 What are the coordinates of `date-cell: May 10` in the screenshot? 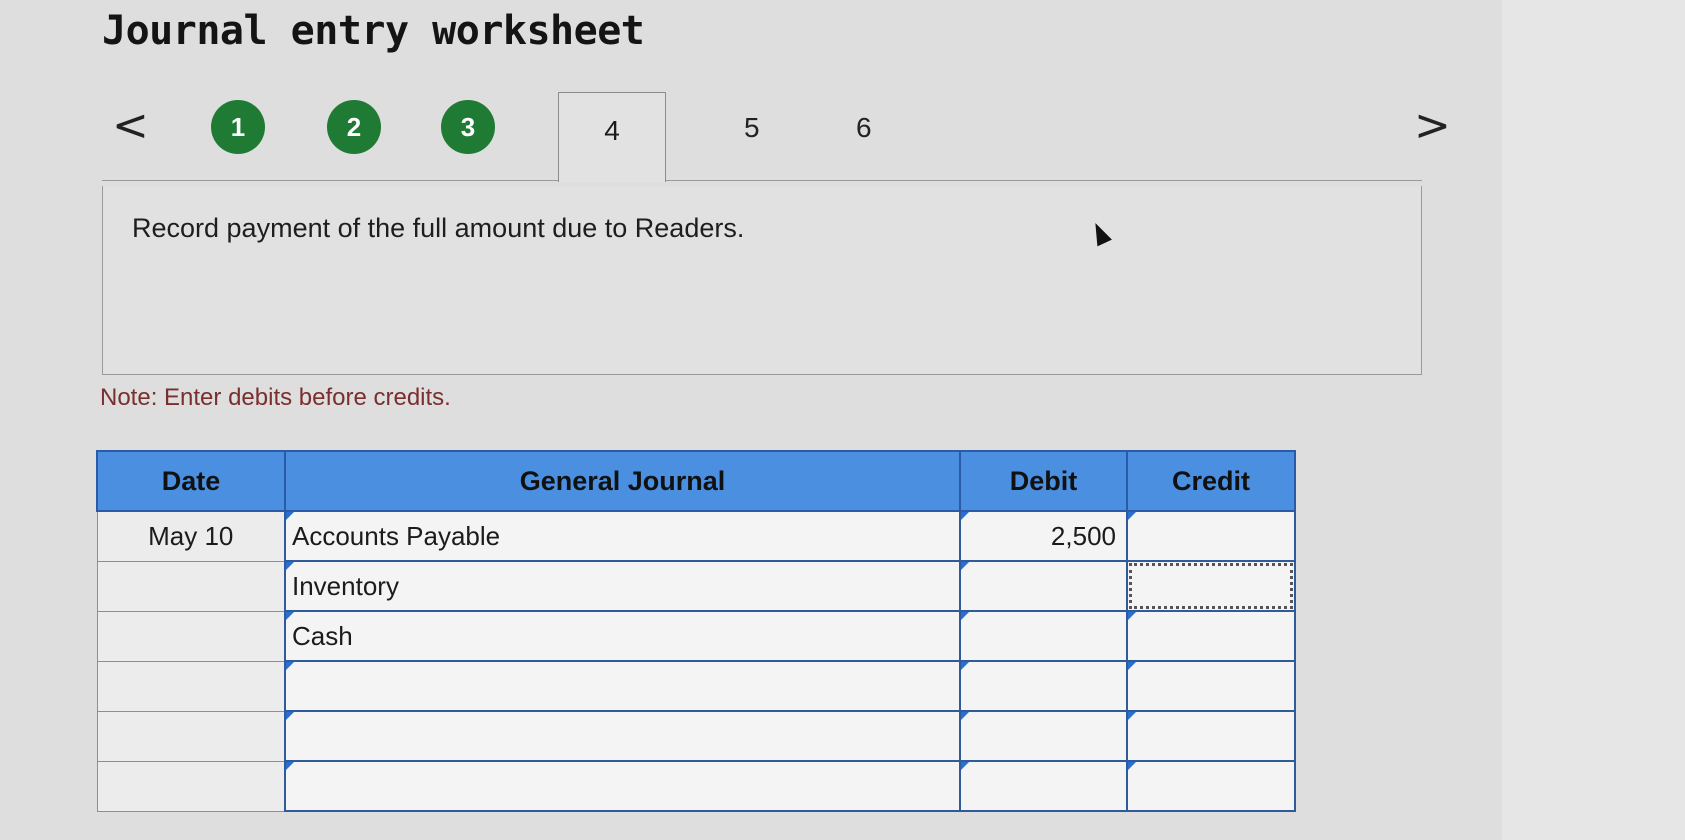 It's located at (191, 536).